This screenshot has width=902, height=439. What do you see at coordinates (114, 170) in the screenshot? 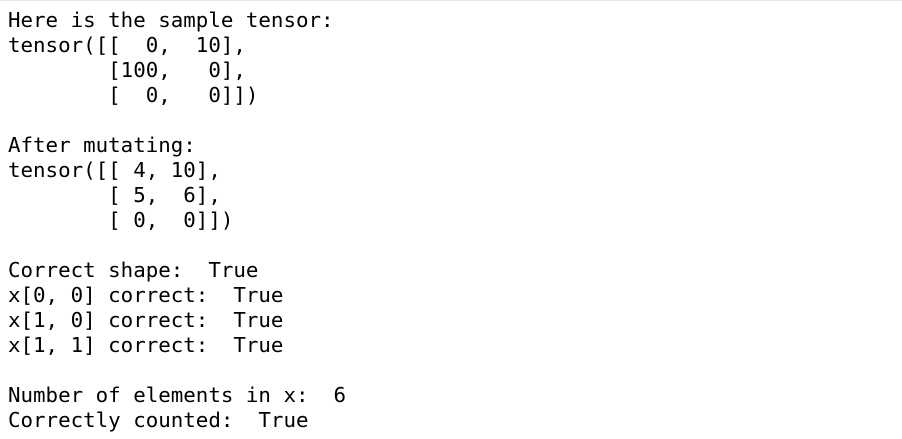
I see `output-line-mutated-row-1: tensor([[ 4, 10],` at bounding box center [114, 170].